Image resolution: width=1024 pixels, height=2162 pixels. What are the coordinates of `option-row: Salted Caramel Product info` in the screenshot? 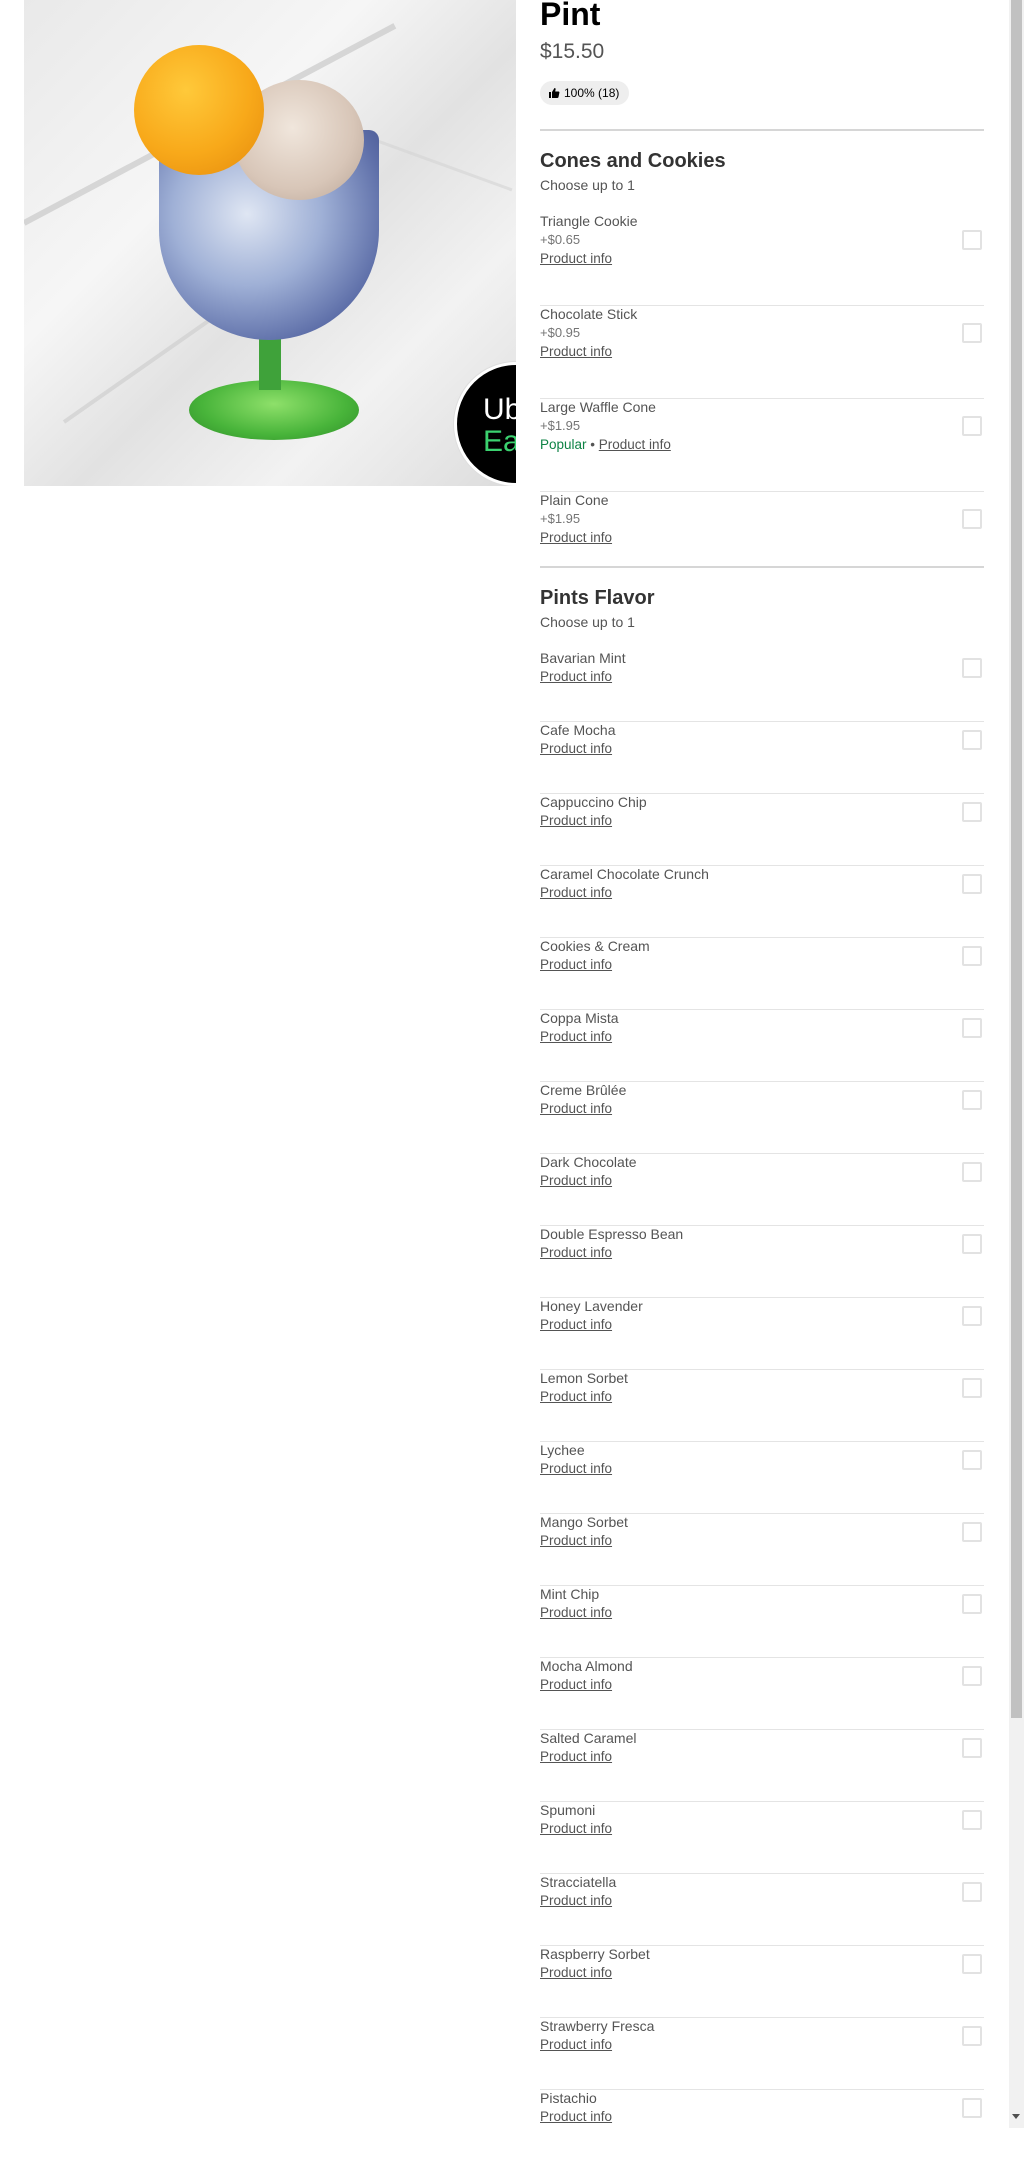 It's located at (762, 1766).